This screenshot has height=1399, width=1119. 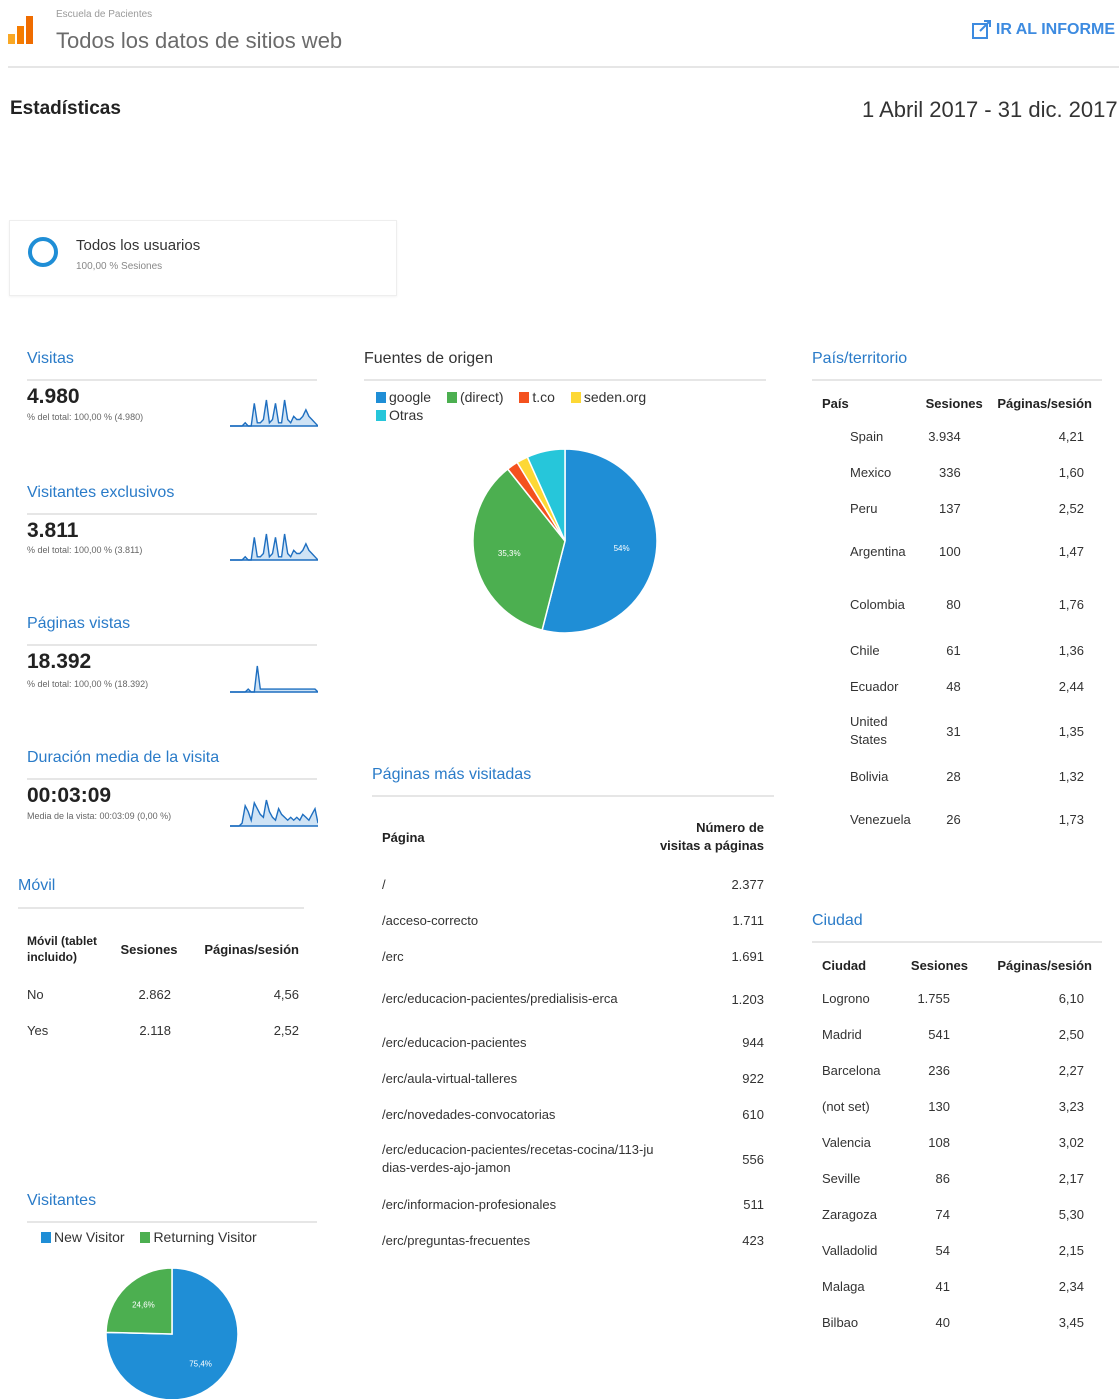 What do you see at coordinates (869, 730) in the screenshot?
I see `country-name: United States` at bounding box center [869, 730].